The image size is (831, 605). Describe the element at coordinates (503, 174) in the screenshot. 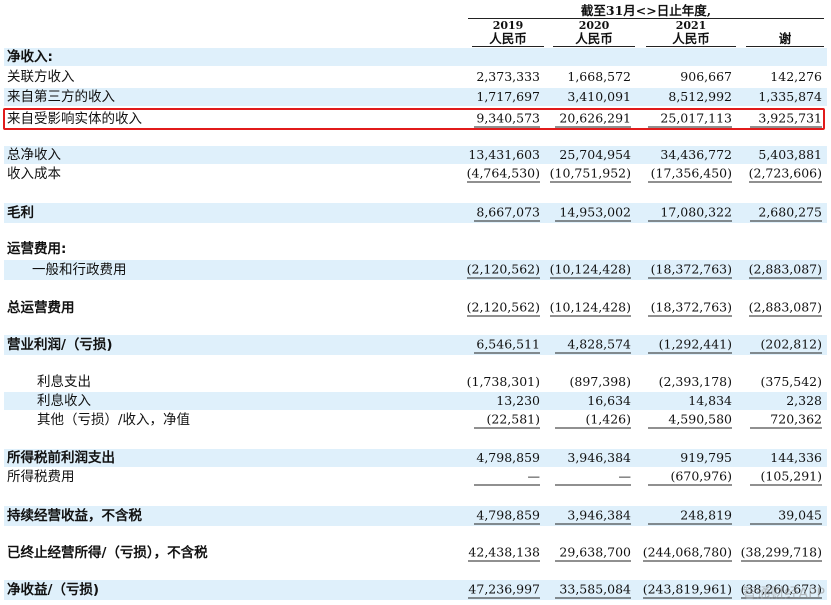

I see `row-value: (4,764,530)` at that location.